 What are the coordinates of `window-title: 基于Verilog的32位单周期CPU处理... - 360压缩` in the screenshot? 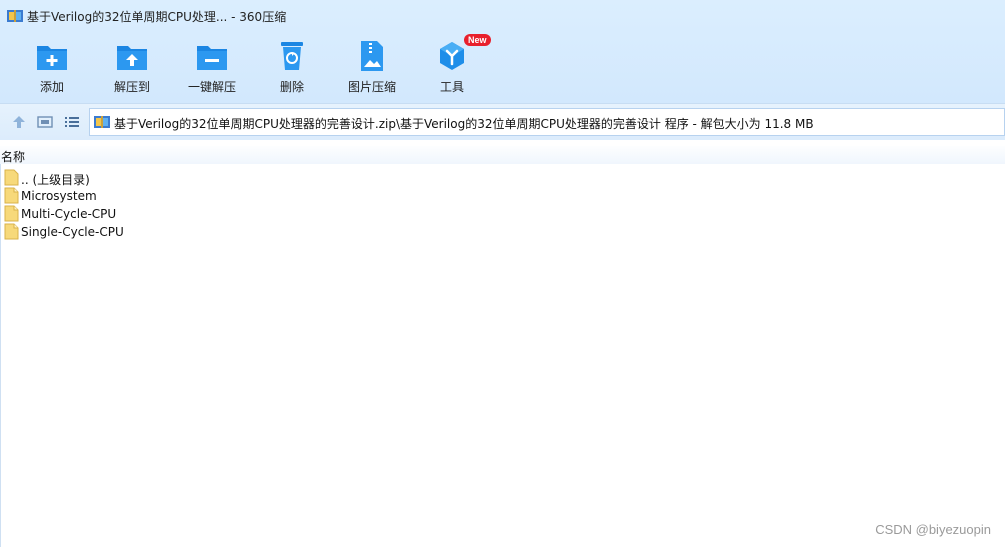 It's located at (157, 17).